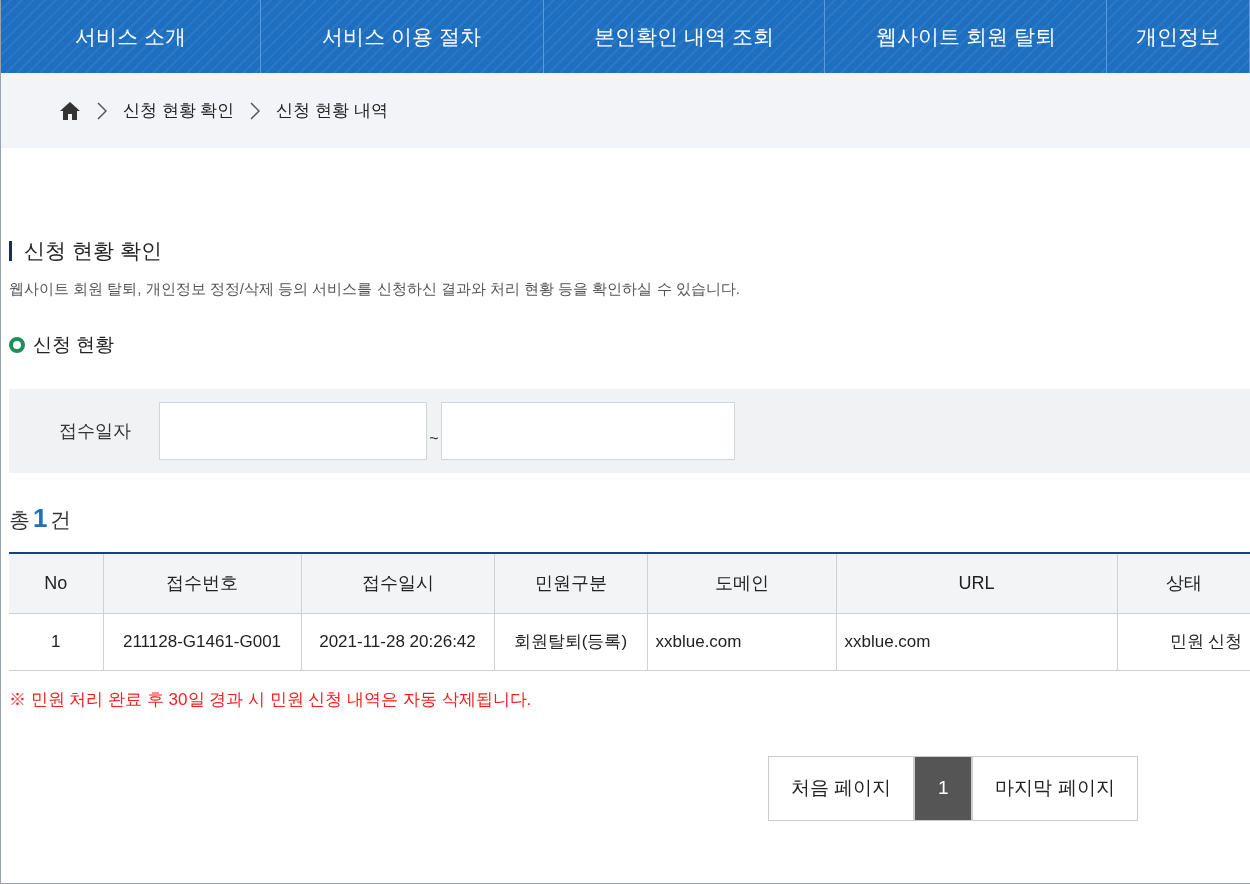 This screenshot has width=1250, height=884. What do you see at coordinates (202, 641) in the screenshot?
I see `table-cell: 211128-G1461-G001` at bounding box center [202, 641].